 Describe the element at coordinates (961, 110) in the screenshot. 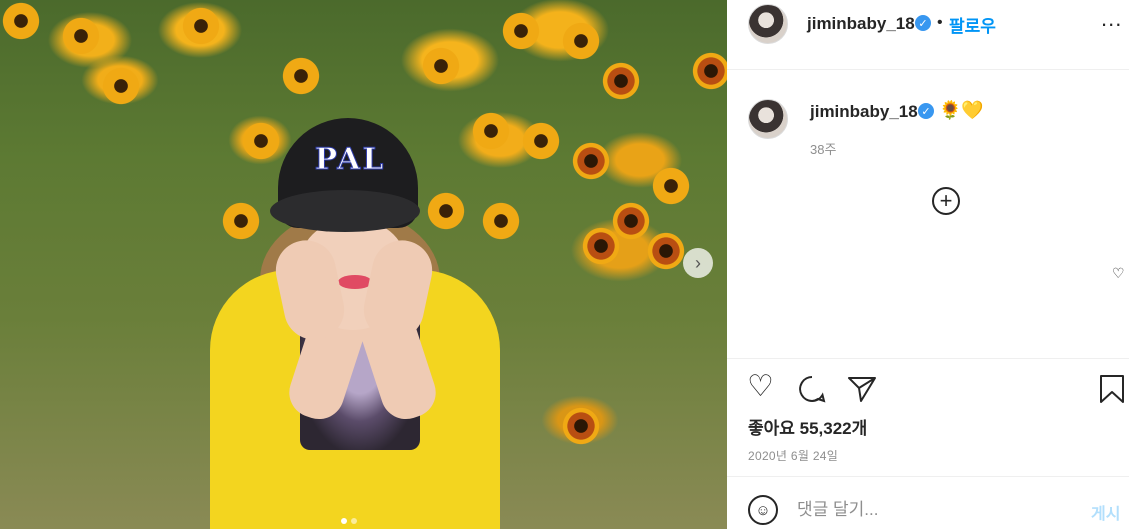

I see `caption-emojis: 🌻💛` at that location.